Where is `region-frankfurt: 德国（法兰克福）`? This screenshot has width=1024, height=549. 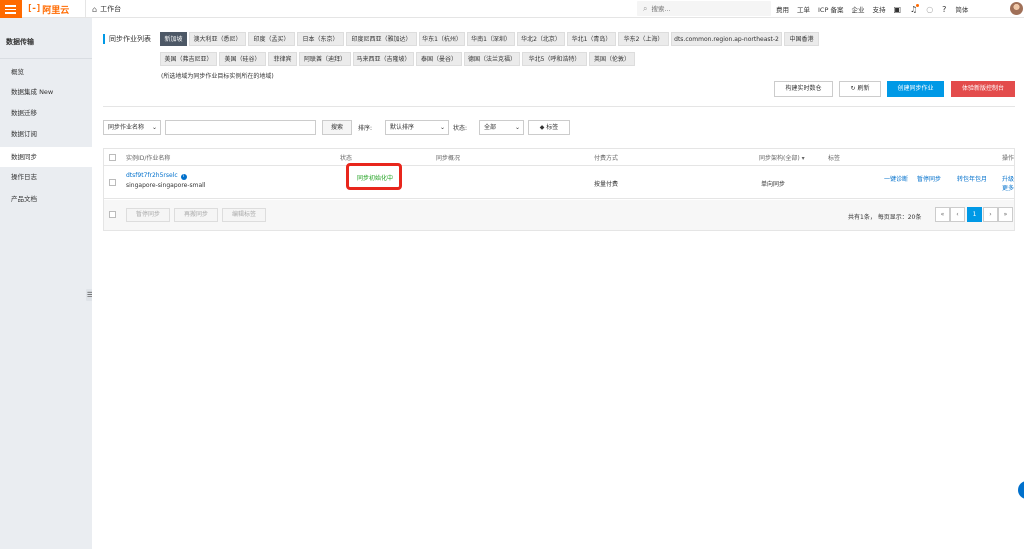 region-frankfurt: 德国（法兰克福） is located at coordinates (492, 59).